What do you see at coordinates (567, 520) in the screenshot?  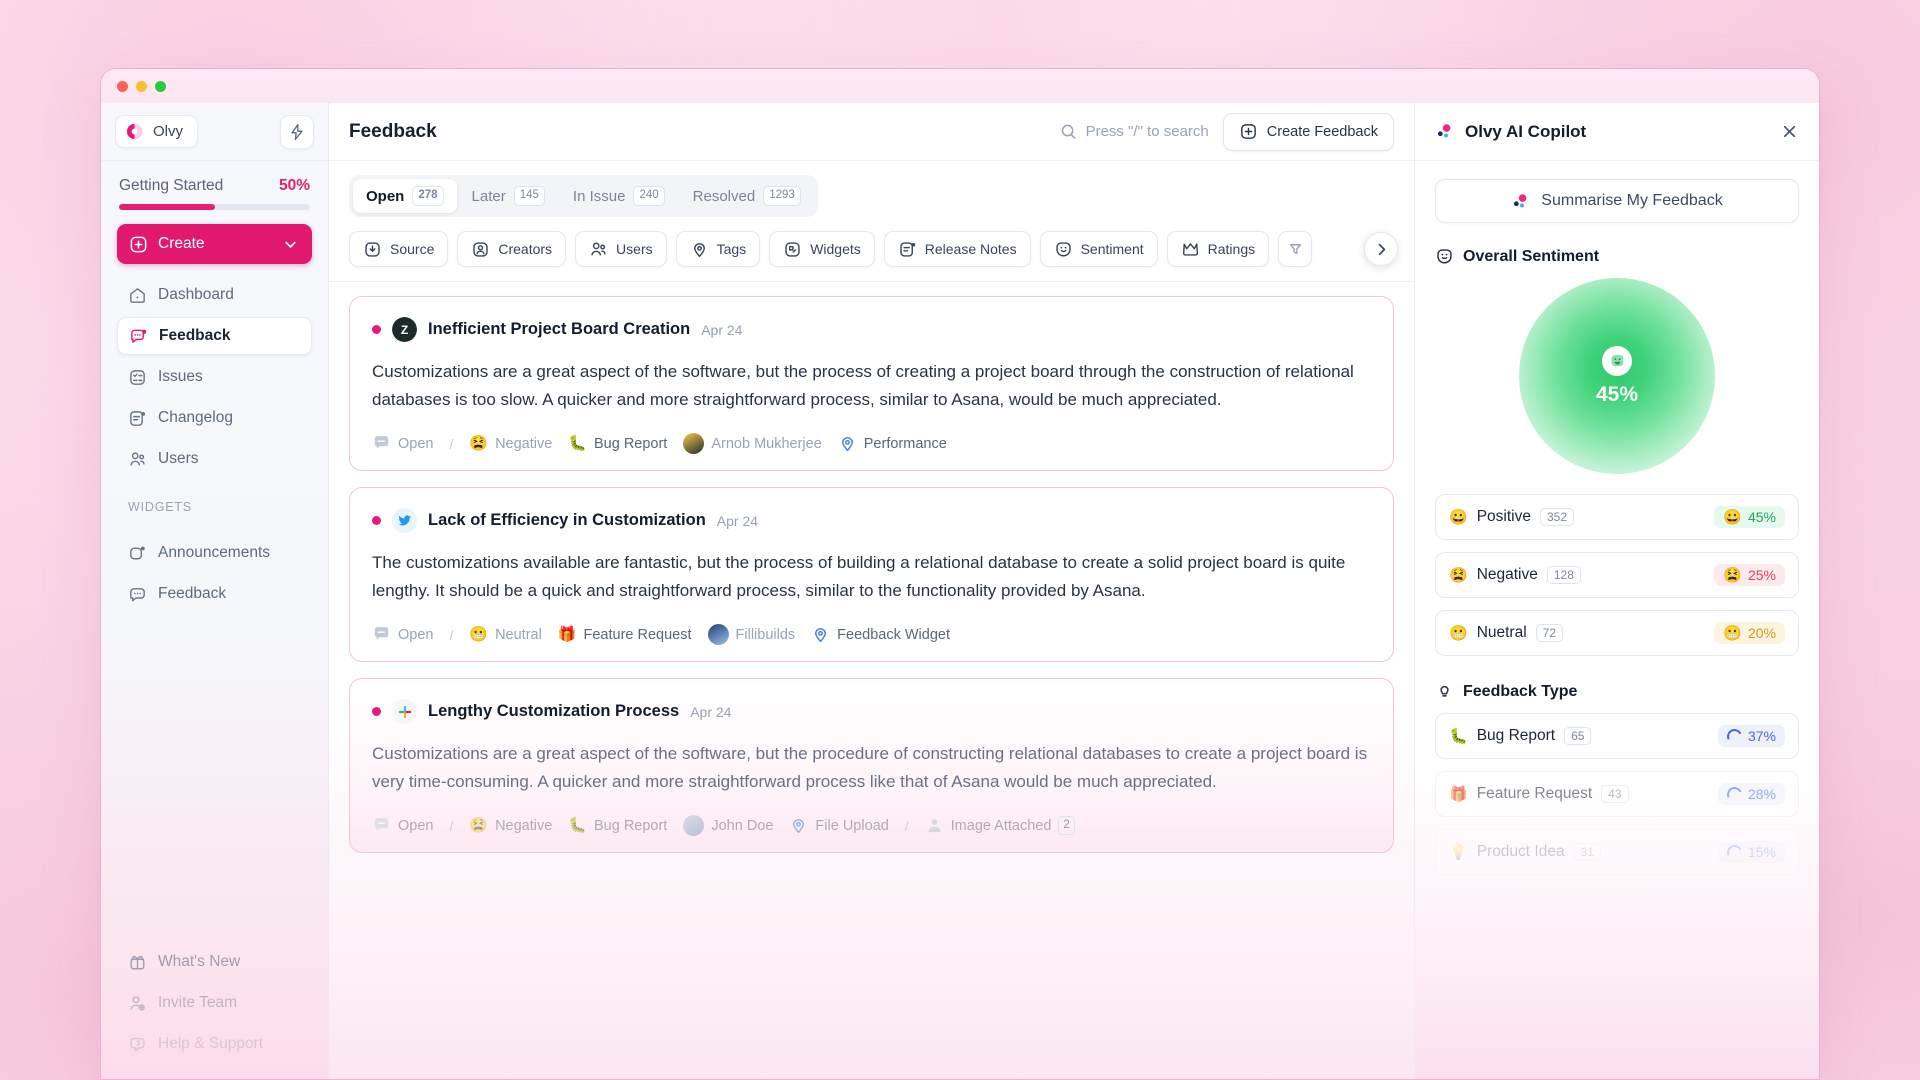 I see `card-title: Lack of Efficiency in Customization` at bounding box center [567, 520].